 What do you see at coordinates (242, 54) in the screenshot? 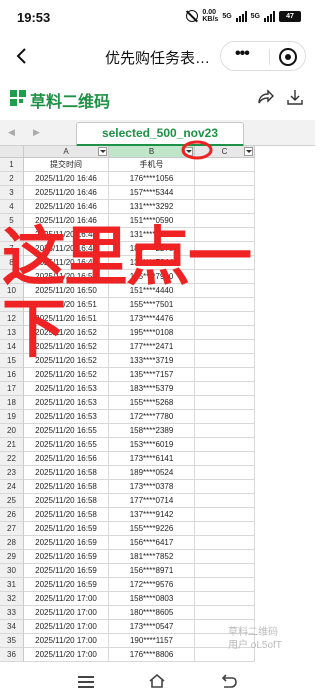
I see `more-icon: •••` at bounding box center [242, 54].